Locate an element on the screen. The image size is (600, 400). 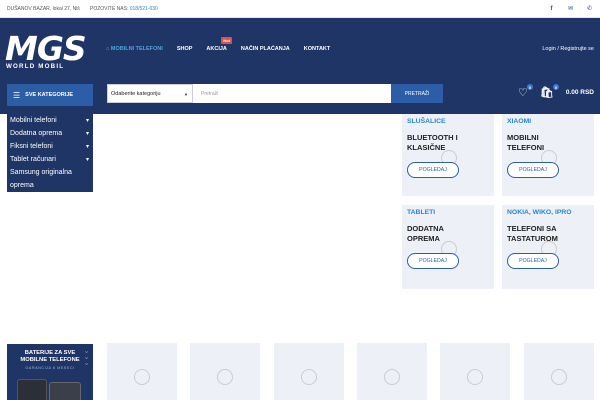
logo-sub: WORLD MOBIL is located at coordinates (35, 66).